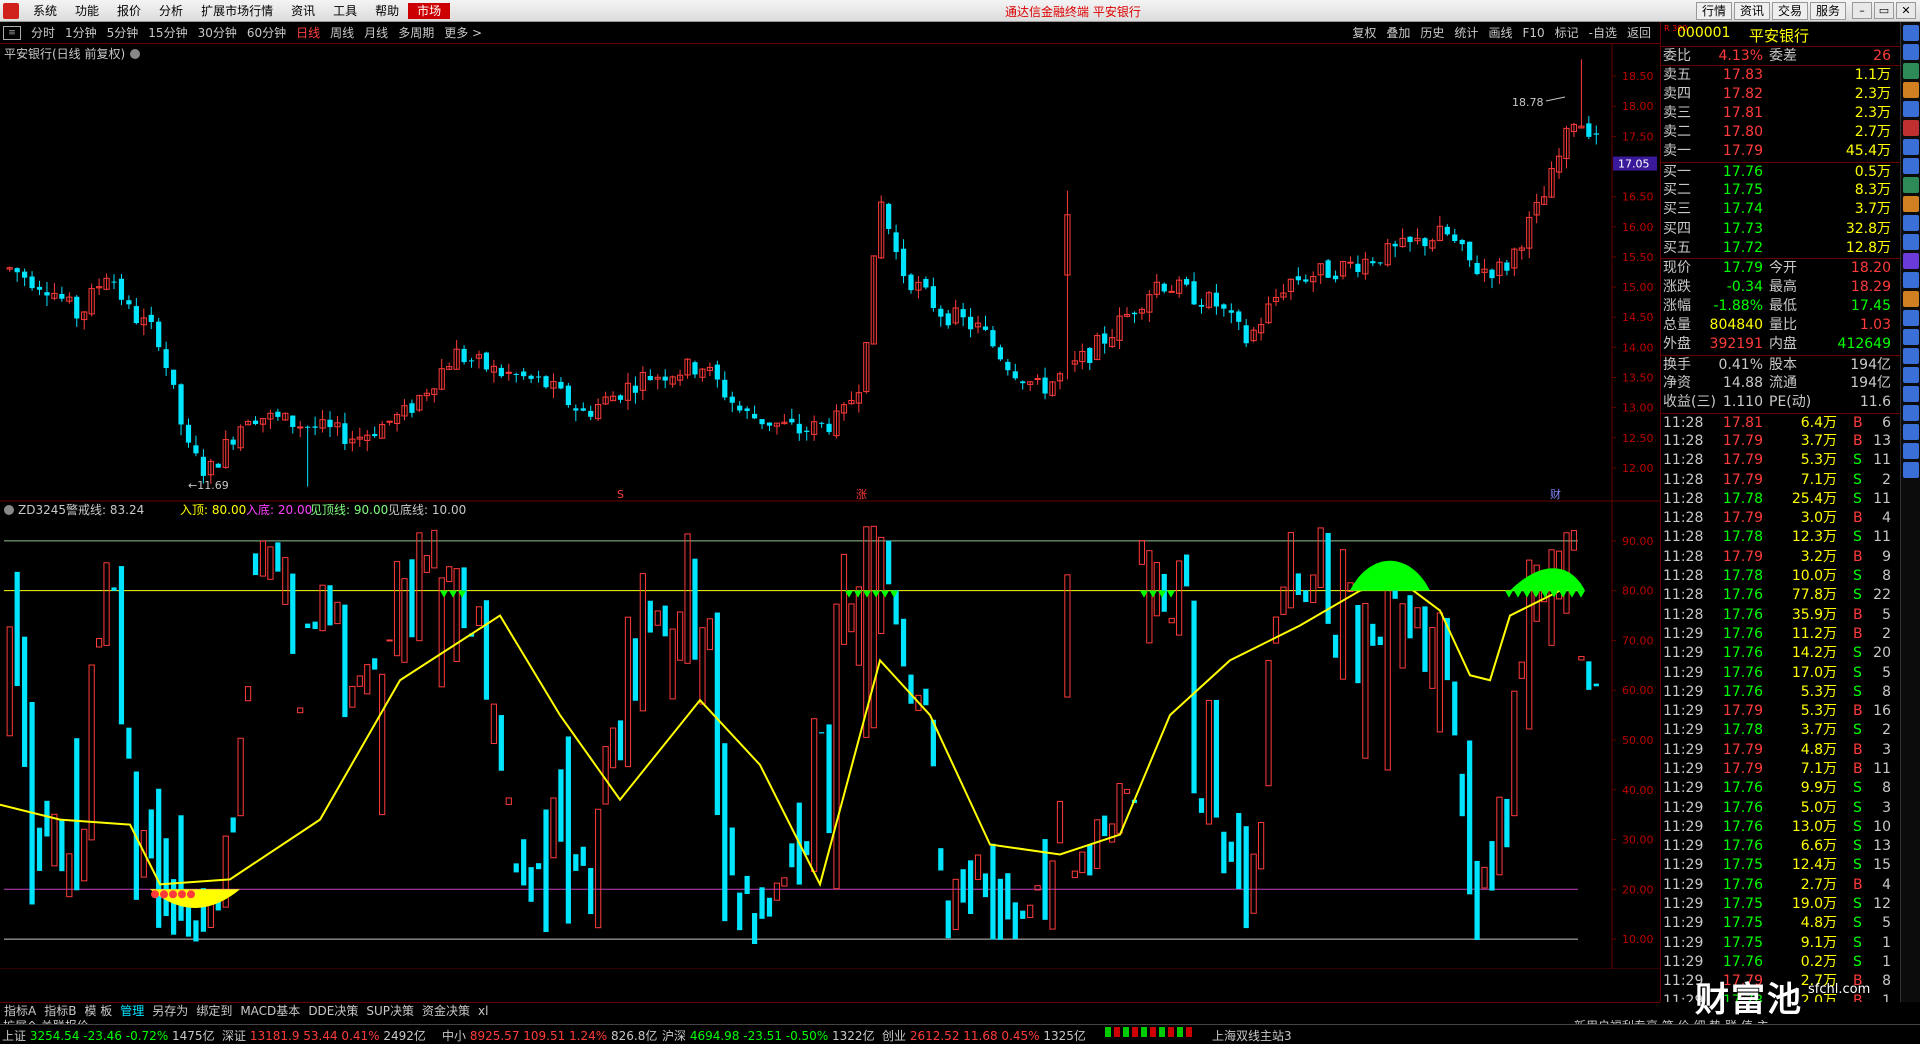  I want to click on stock-code: 000001, so click(1703, 33).